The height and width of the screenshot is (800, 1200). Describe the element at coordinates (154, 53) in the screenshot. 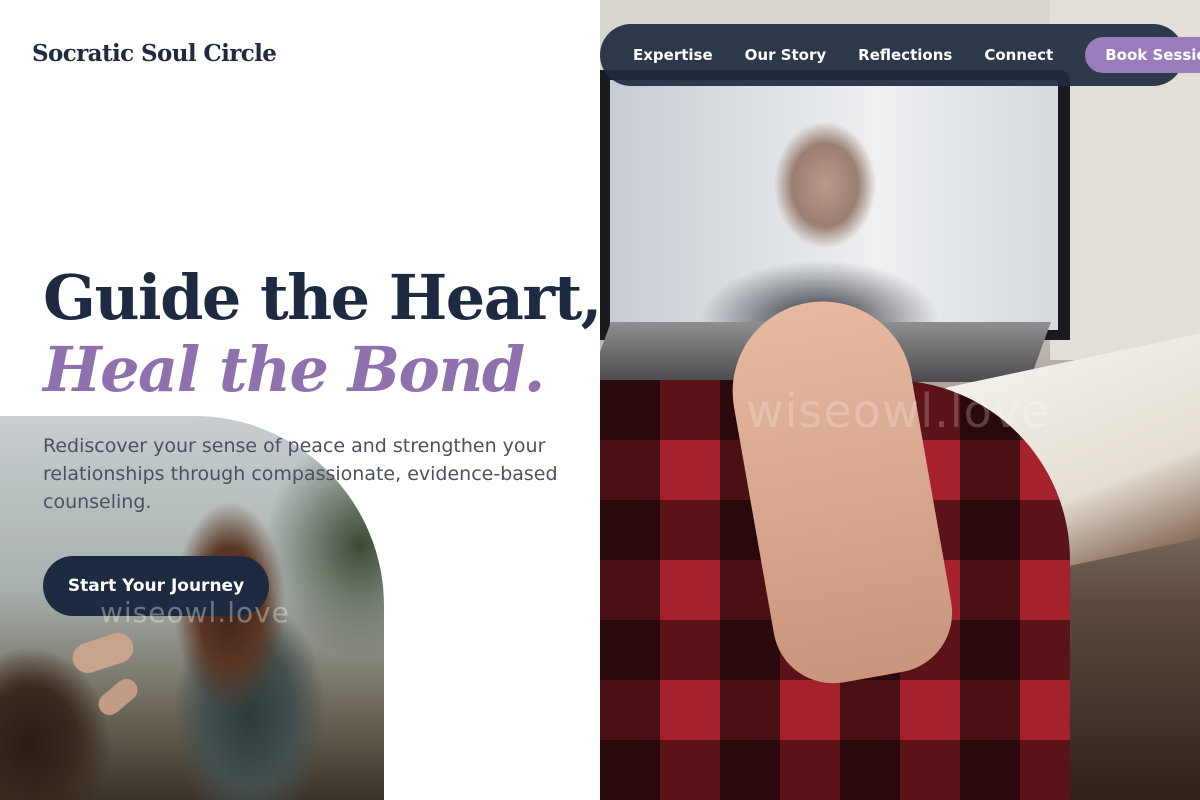

I see `brand-logo: Socratic Soul Circle` at that location.